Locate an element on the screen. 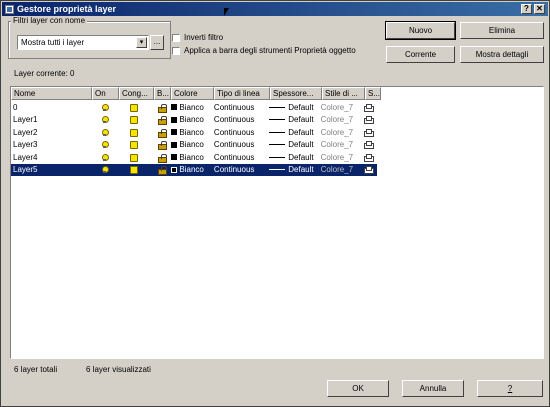  title-bar: Gestore proprietà layer ? ✕ is located at coordinates (275, 9).